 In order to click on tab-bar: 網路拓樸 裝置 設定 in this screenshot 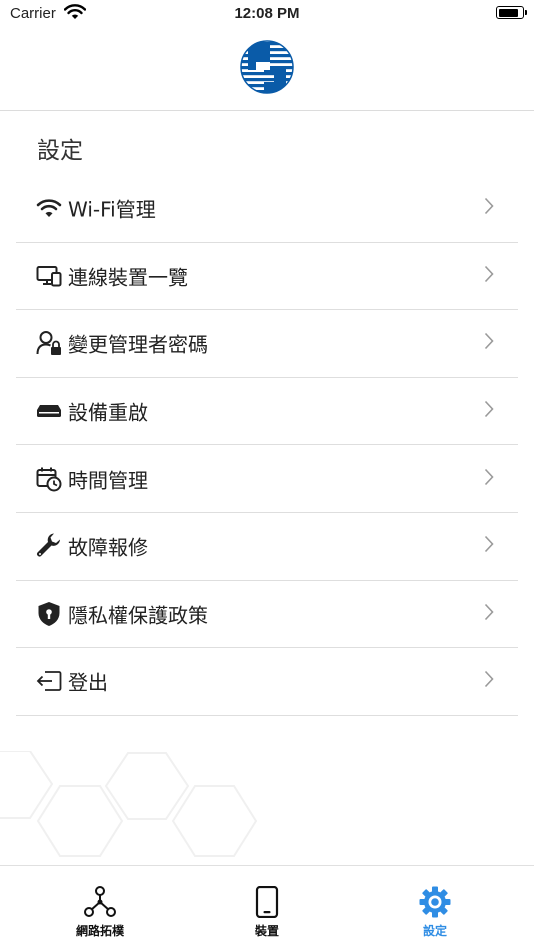, I will do `click(267, 907)`.